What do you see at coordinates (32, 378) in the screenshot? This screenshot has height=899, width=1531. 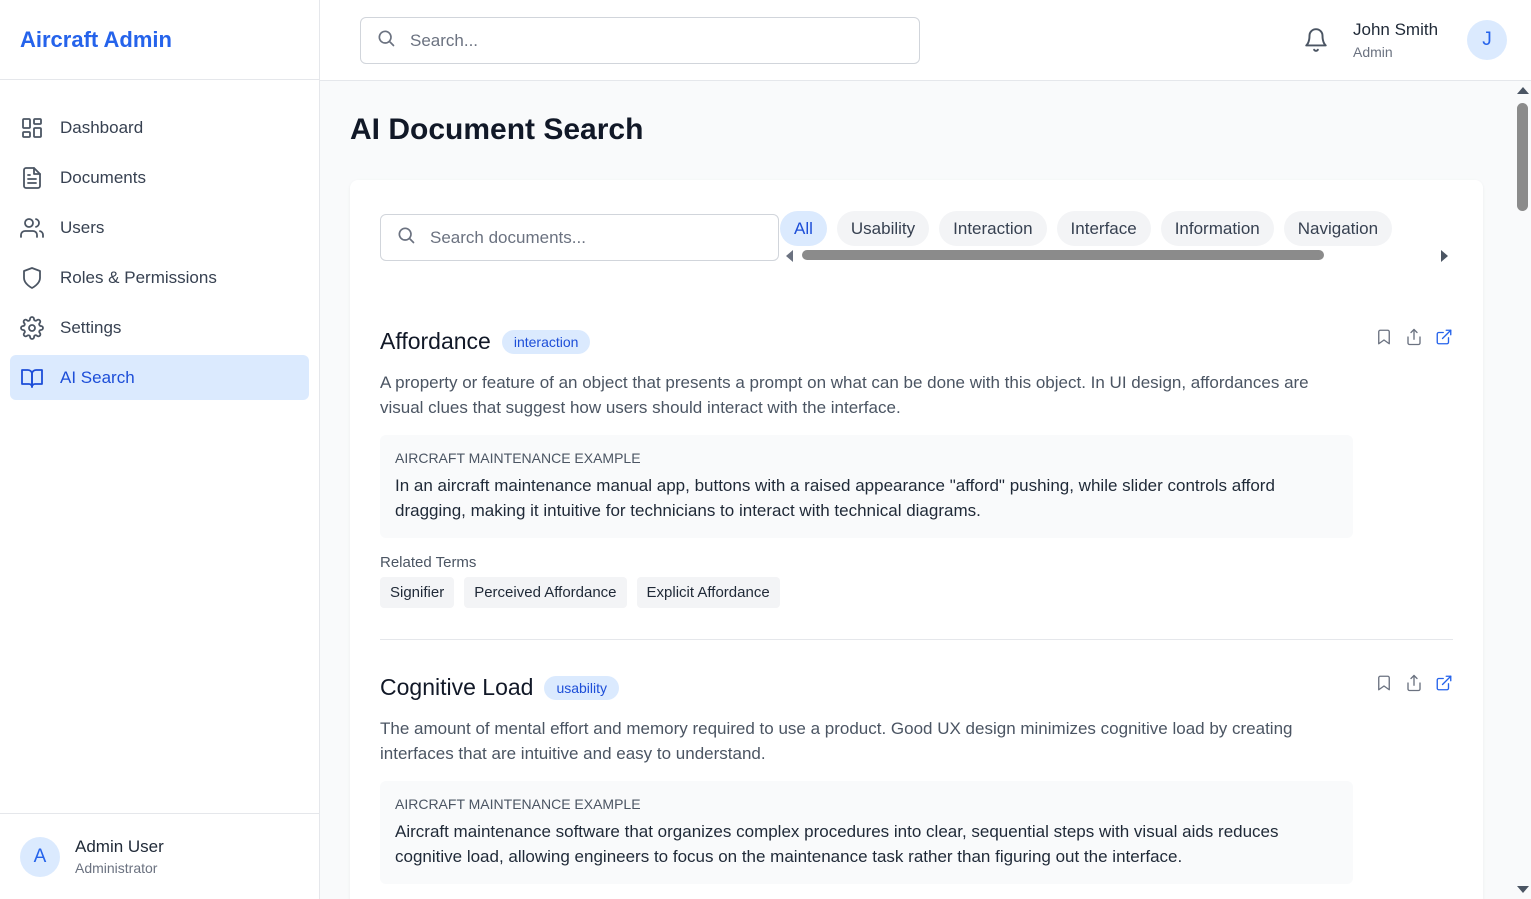 I see `book-open-icon` at bounding box center [32, 378].